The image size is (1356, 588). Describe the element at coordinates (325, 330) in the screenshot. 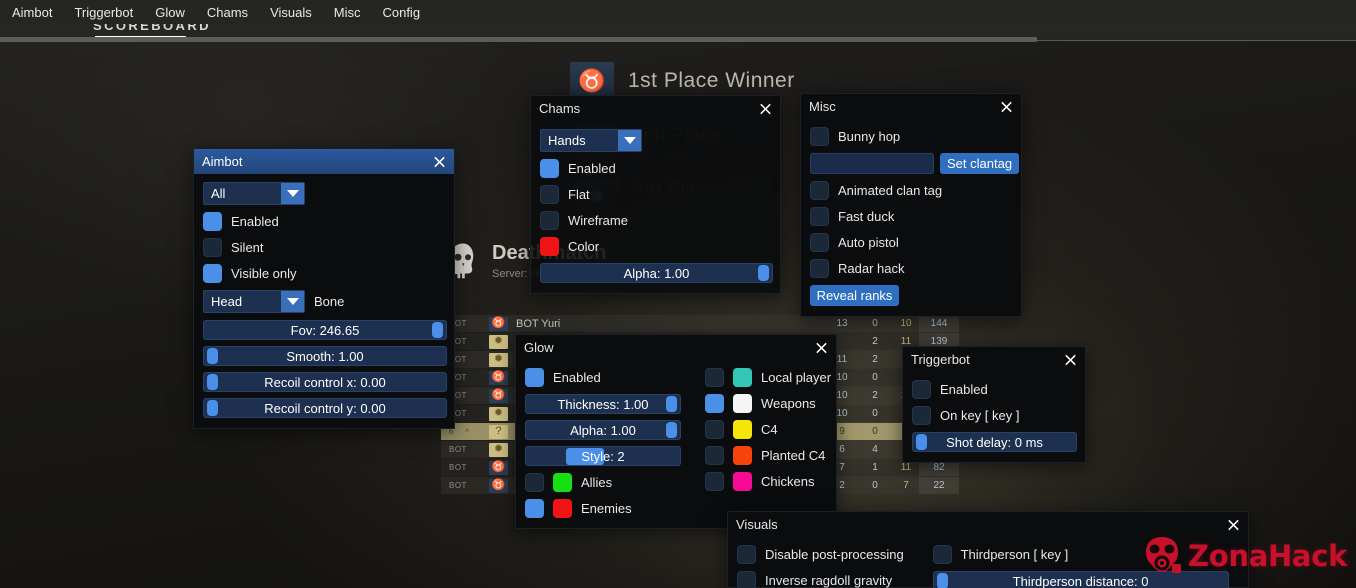

I see `aimbot-fov-slider: Fov: 246.65` at that location.